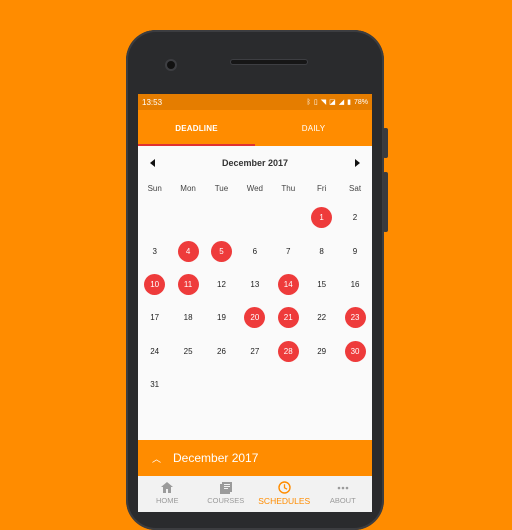 This screenshot has height=530, width=512. What do you see at coordinates (357, 163) in the screenshot?
I see `next-month-icon` at bounding box center [357, 163].